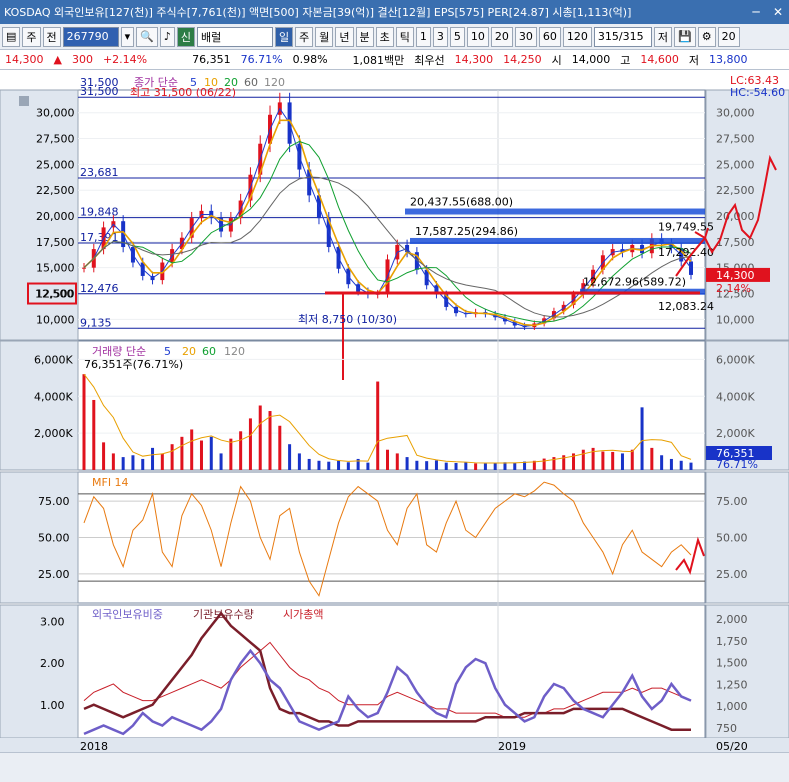 The width and height of the screenshot is (789, 782). What do you see at coordinates (53, 359) in the screenshot?
I see `volume-y-tick-left: 6,000K` at bounding box center [53, 359].